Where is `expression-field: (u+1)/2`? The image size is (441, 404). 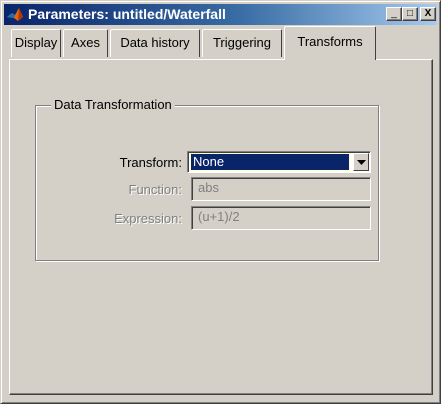
expression-field: (u+1)/2 is located at coordinates (281, 218).